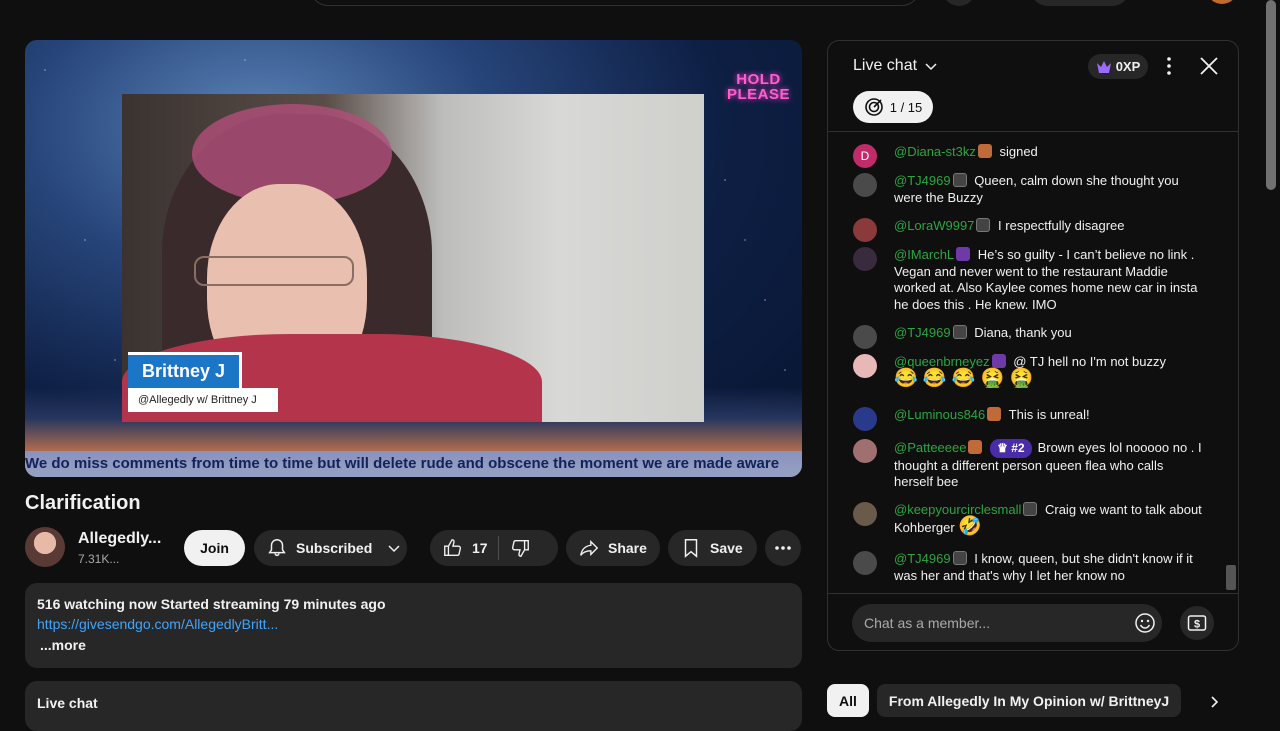  What do you see at coordinates (480, 548) in the screenshot?
I see `like-count: 17` at bounding box center [480, 548].